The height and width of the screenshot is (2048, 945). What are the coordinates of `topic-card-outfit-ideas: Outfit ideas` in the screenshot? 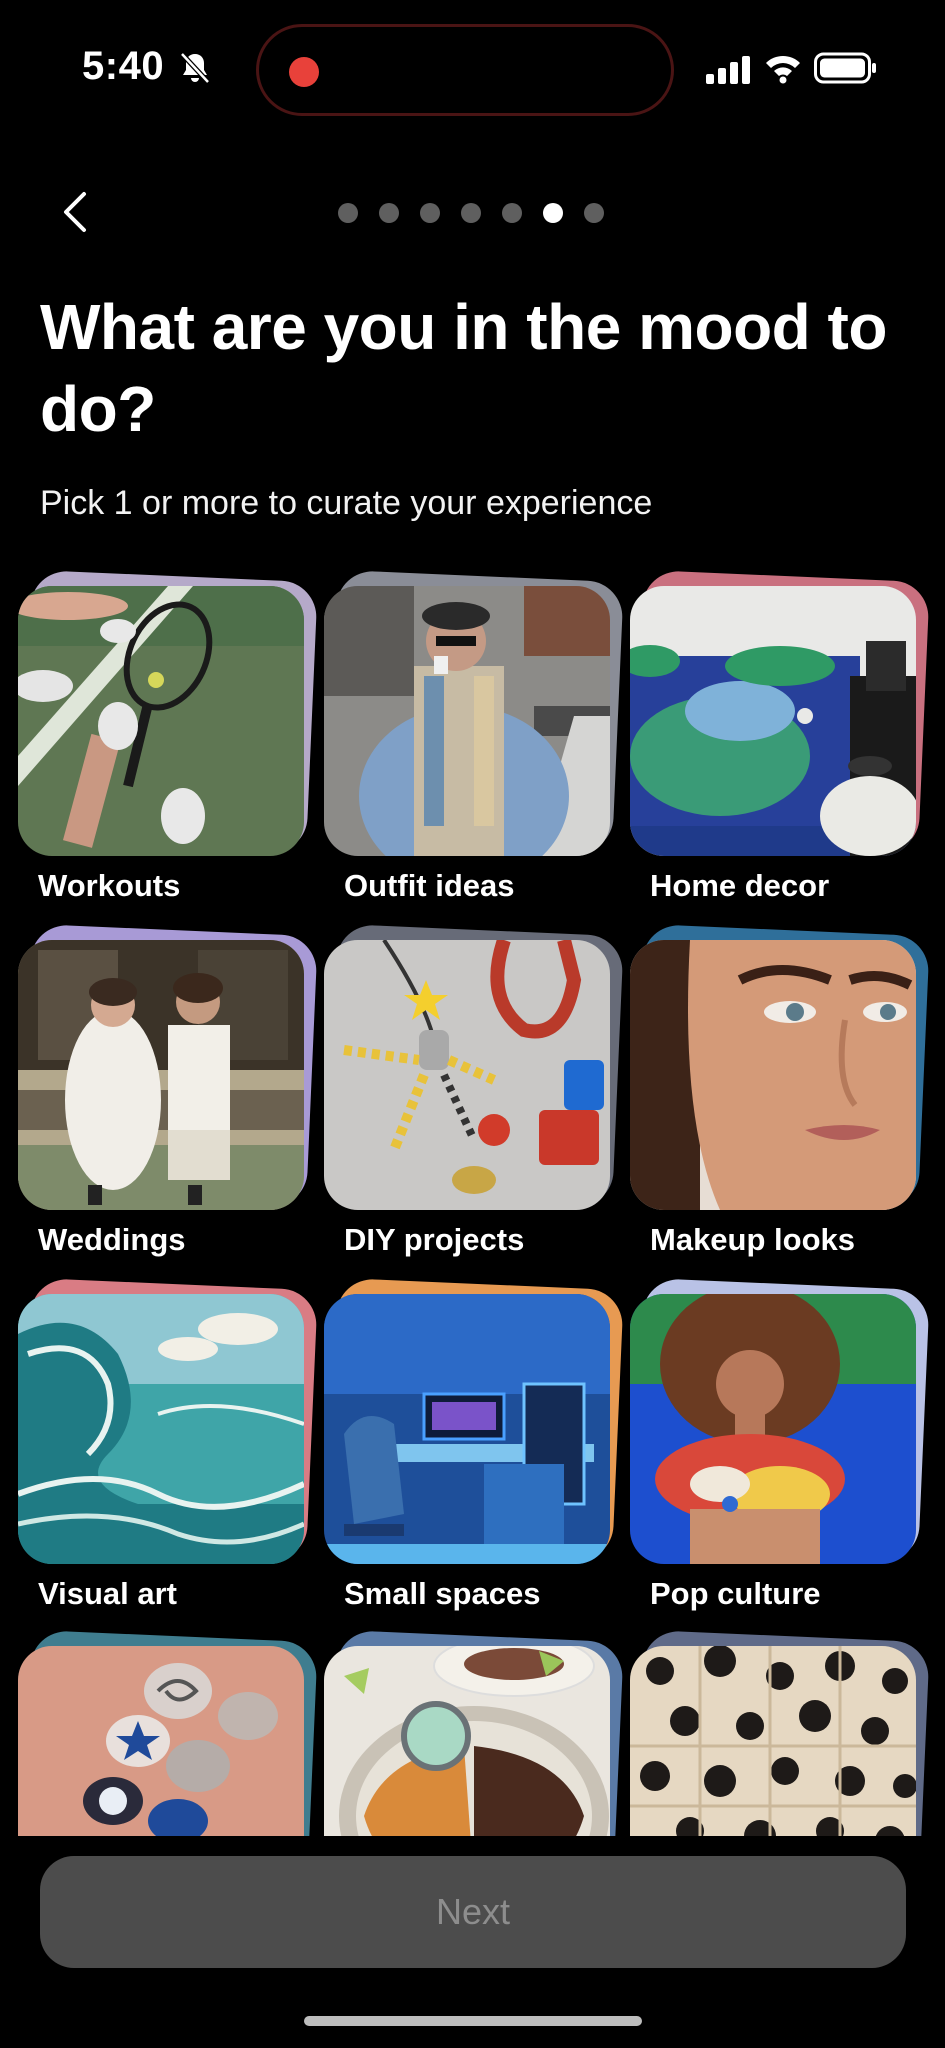 It's located at (474, 736).